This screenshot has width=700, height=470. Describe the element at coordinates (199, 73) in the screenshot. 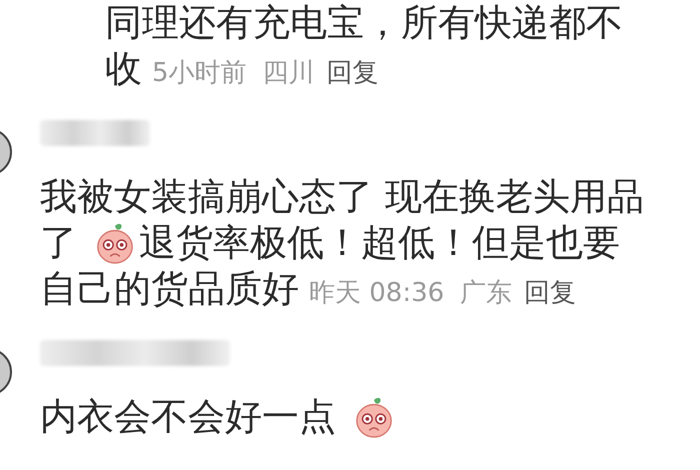

I see `comment-time: 5小时前` at that location.